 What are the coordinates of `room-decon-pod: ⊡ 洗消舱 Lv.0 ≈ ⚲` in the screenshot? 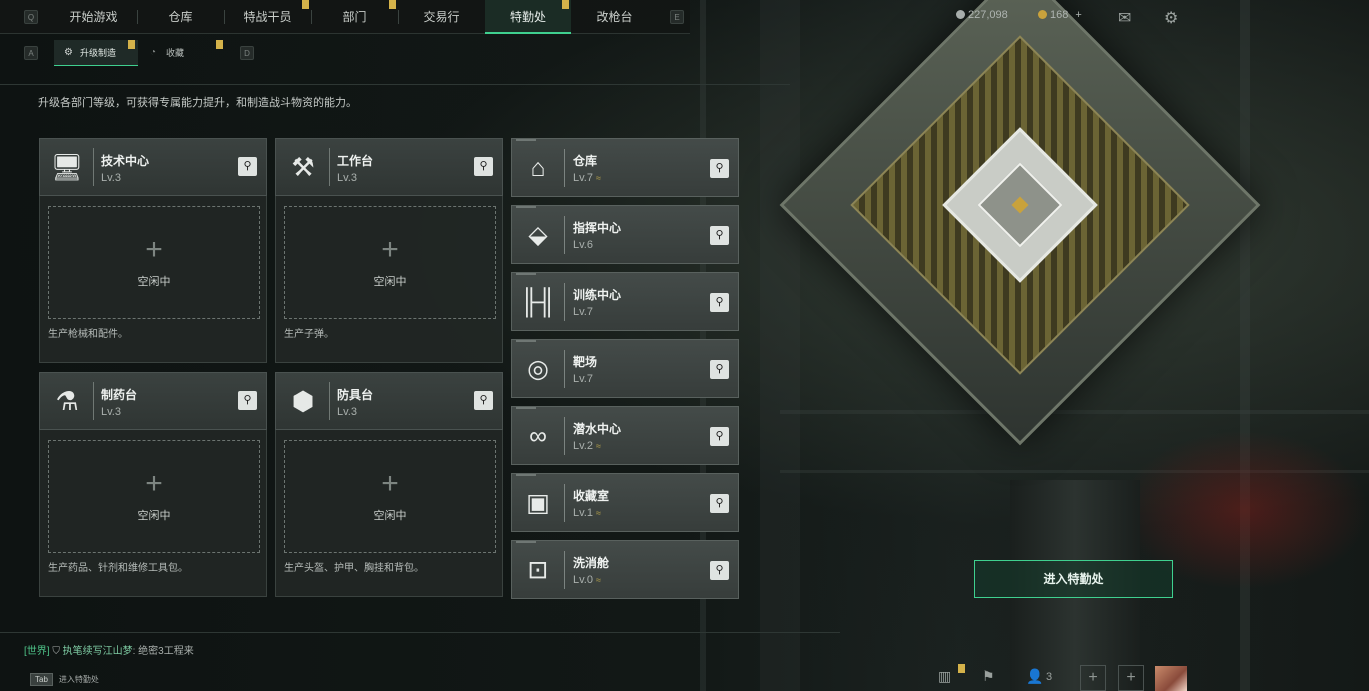 It's located at (625, 569).